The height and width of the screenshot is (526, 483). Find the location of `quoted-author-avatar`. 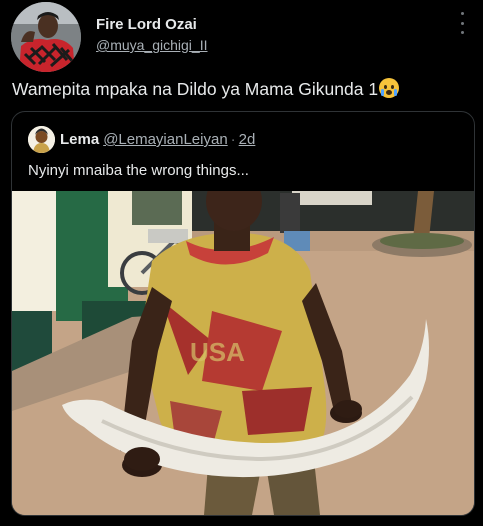

quoted-author-avatar is located at coordinates (41, 139).